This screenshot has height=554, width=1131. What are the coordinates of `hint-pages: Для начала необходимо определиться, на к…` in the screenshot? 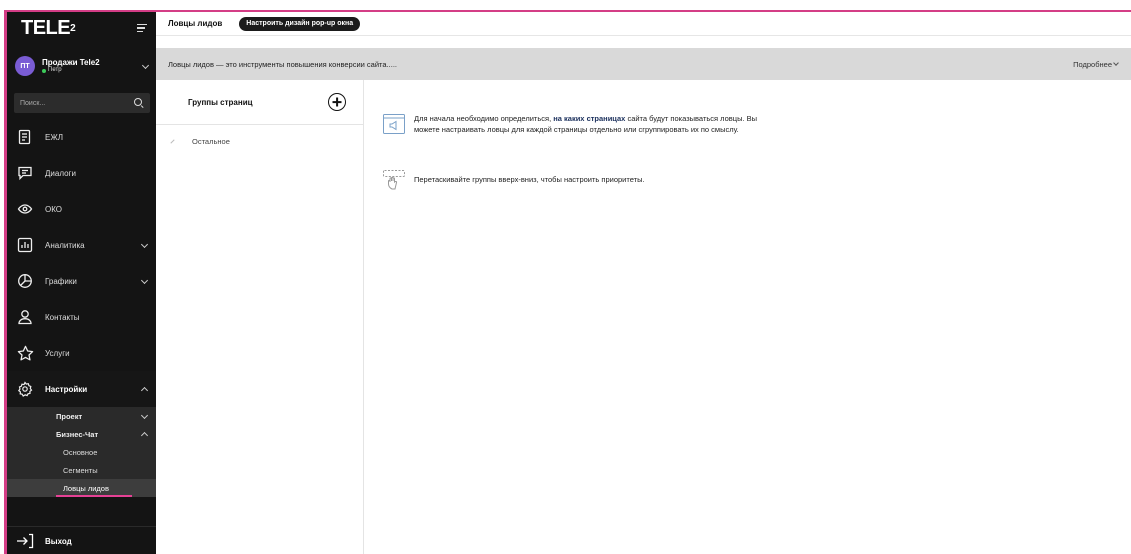 It's located at (578, 124).